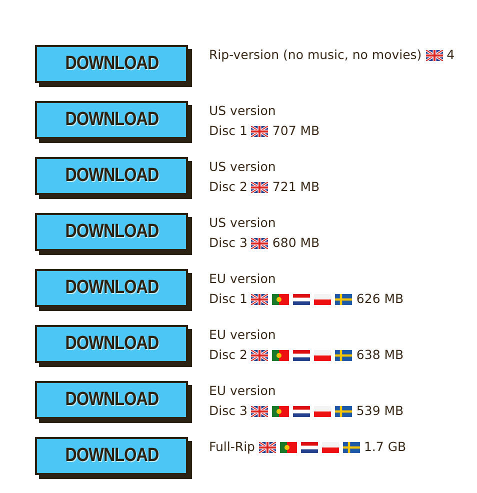 The image size is (477, 493). I want to click on version-label: Full-Rip, so click(232, 447).